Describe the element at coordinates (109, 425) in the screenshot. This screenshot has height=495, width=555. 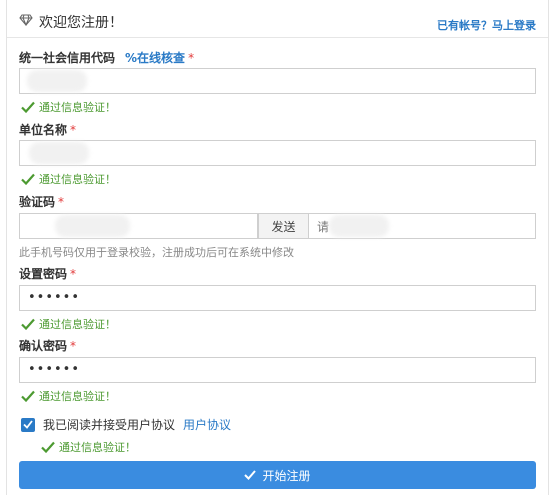
I see `agreement-text: 我已阅读并接受用户协议` at that location.